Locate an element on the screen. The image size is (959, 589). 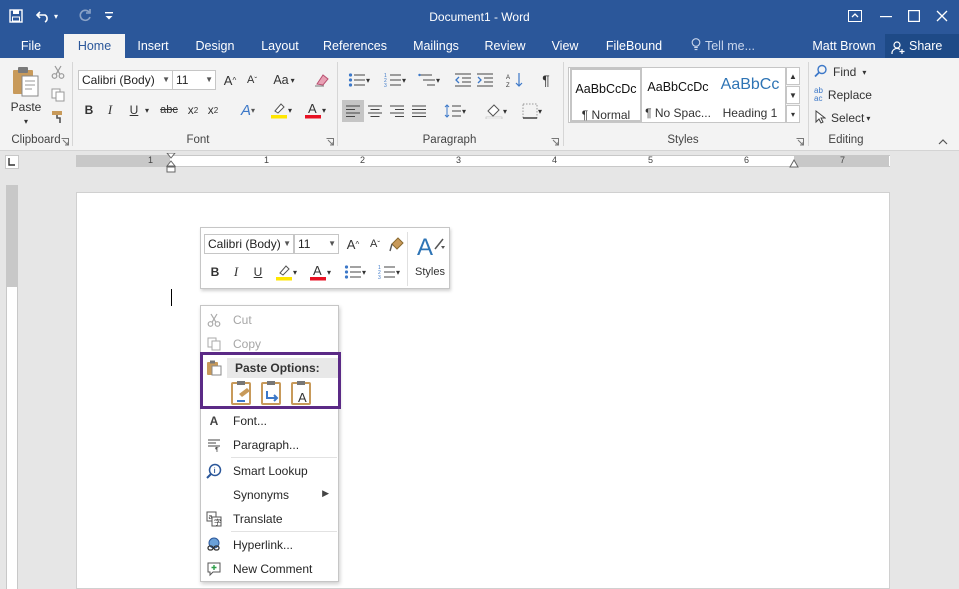
share-button: Share is located at coordinates (922, 46).